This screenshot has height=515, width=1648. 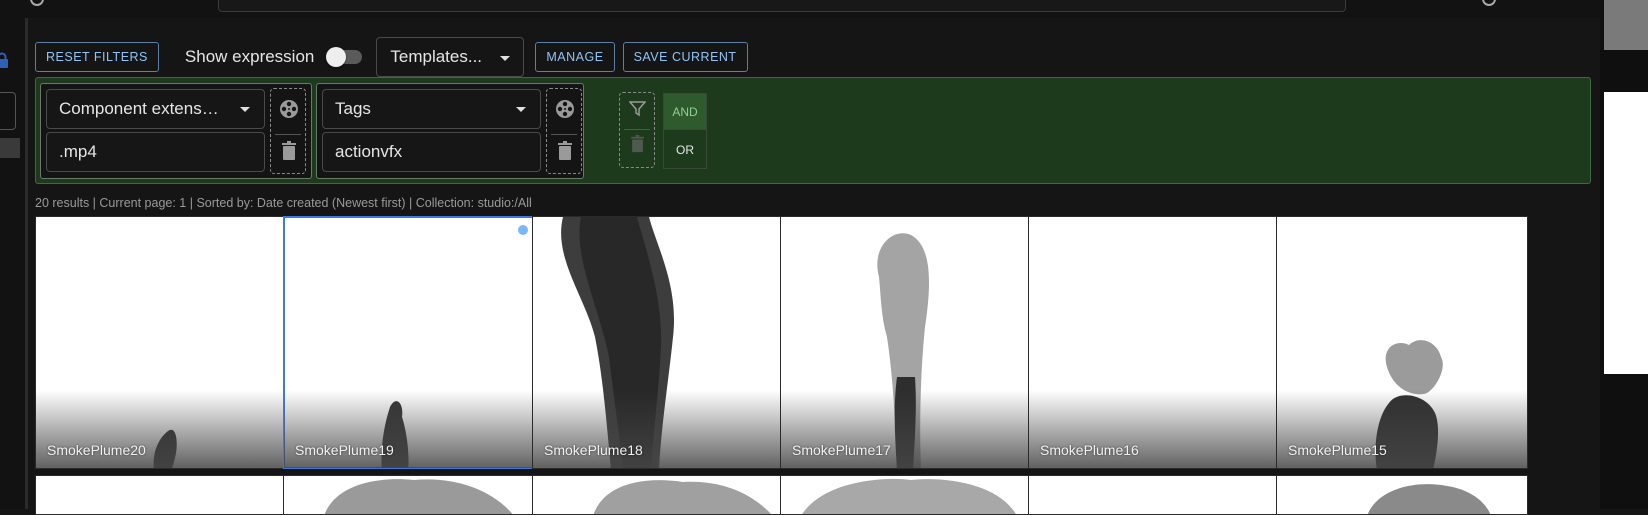 What do you see at coordinates (637, 108) in the screenshot?
I see `filter-icon` at bounding box center [637, 108].